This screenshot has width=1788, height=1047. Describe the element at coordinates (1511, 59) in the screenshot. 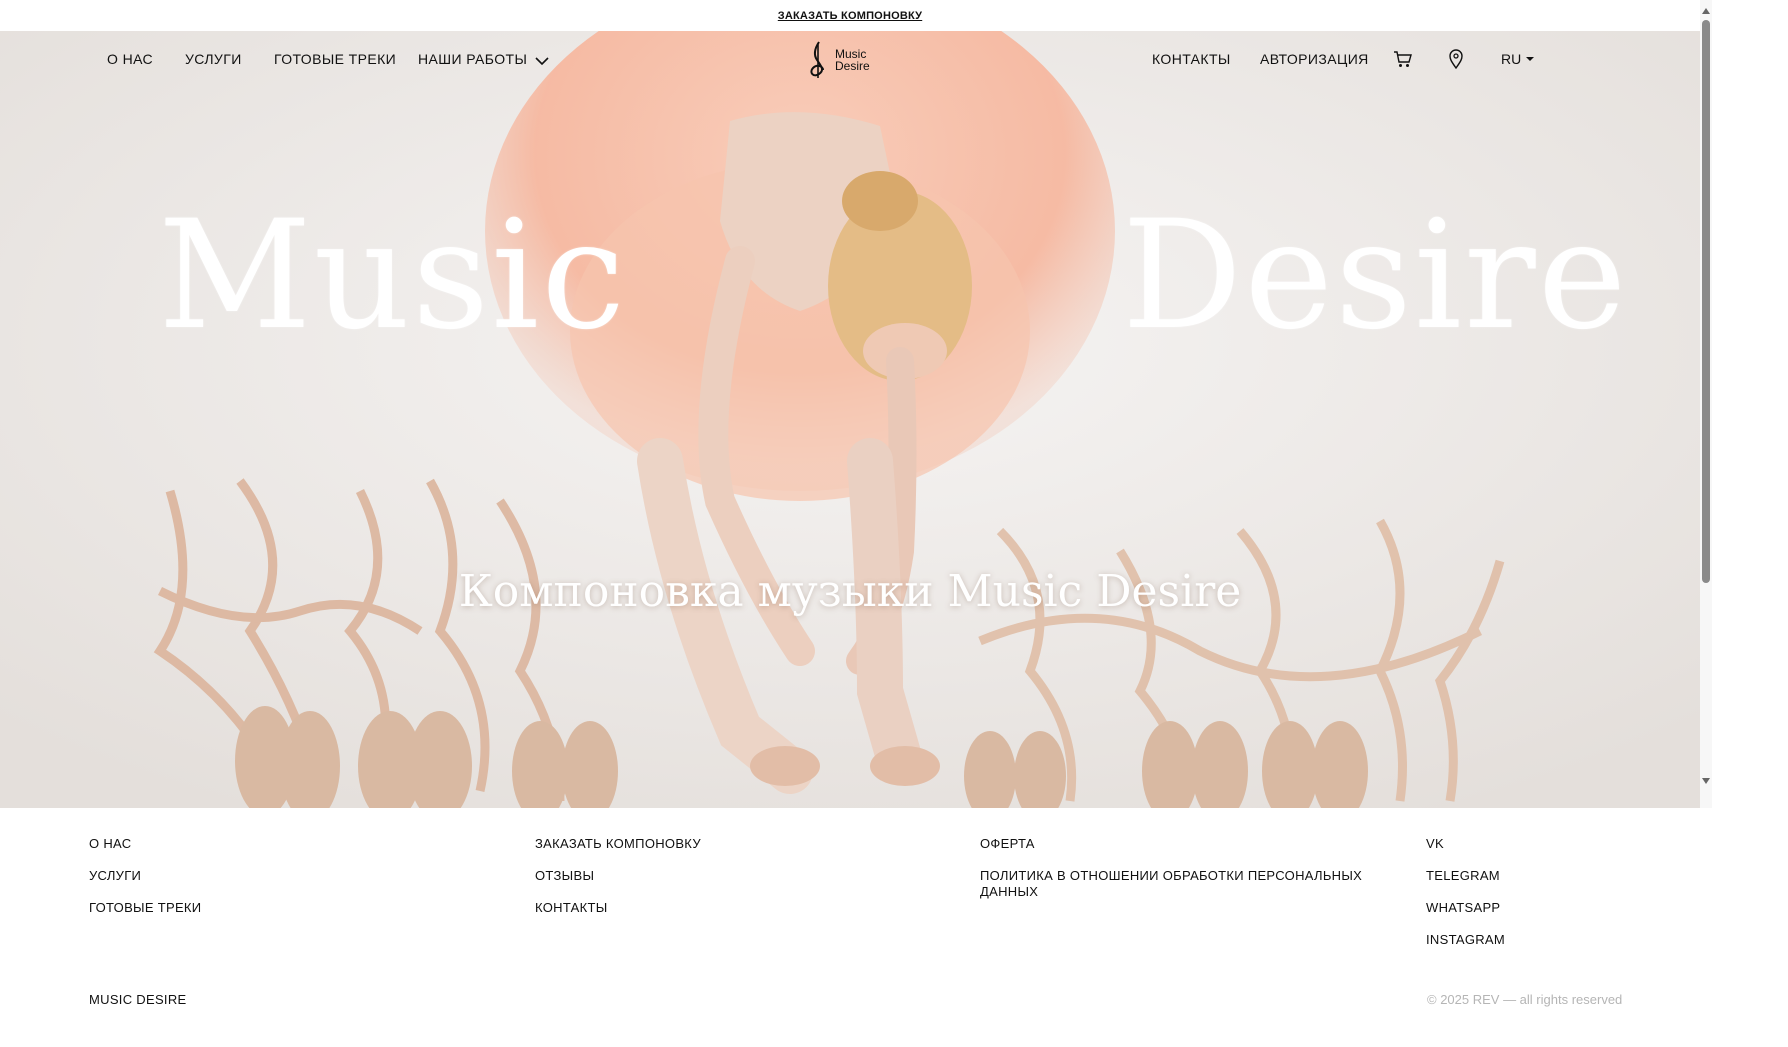

I see `language-selector-label: RU` at that location.